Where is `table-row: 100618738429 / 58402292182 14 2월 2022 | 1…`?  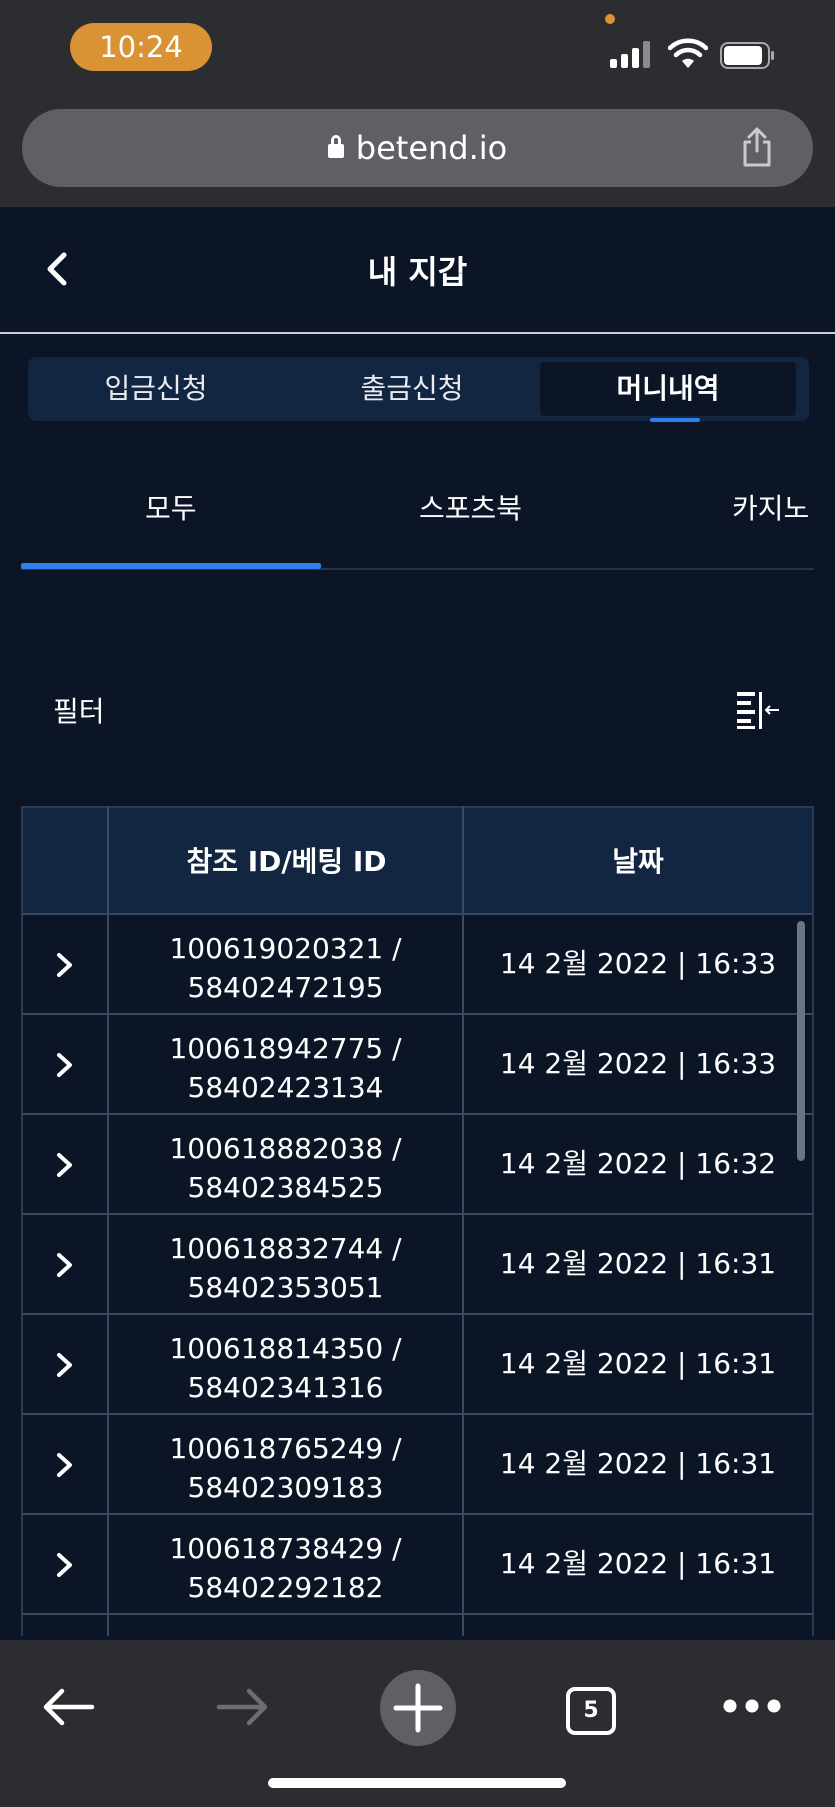 table-row: 100618738429 / 58402292182 14 2월 2022 | 1… is located at coordinates (417, 1565).